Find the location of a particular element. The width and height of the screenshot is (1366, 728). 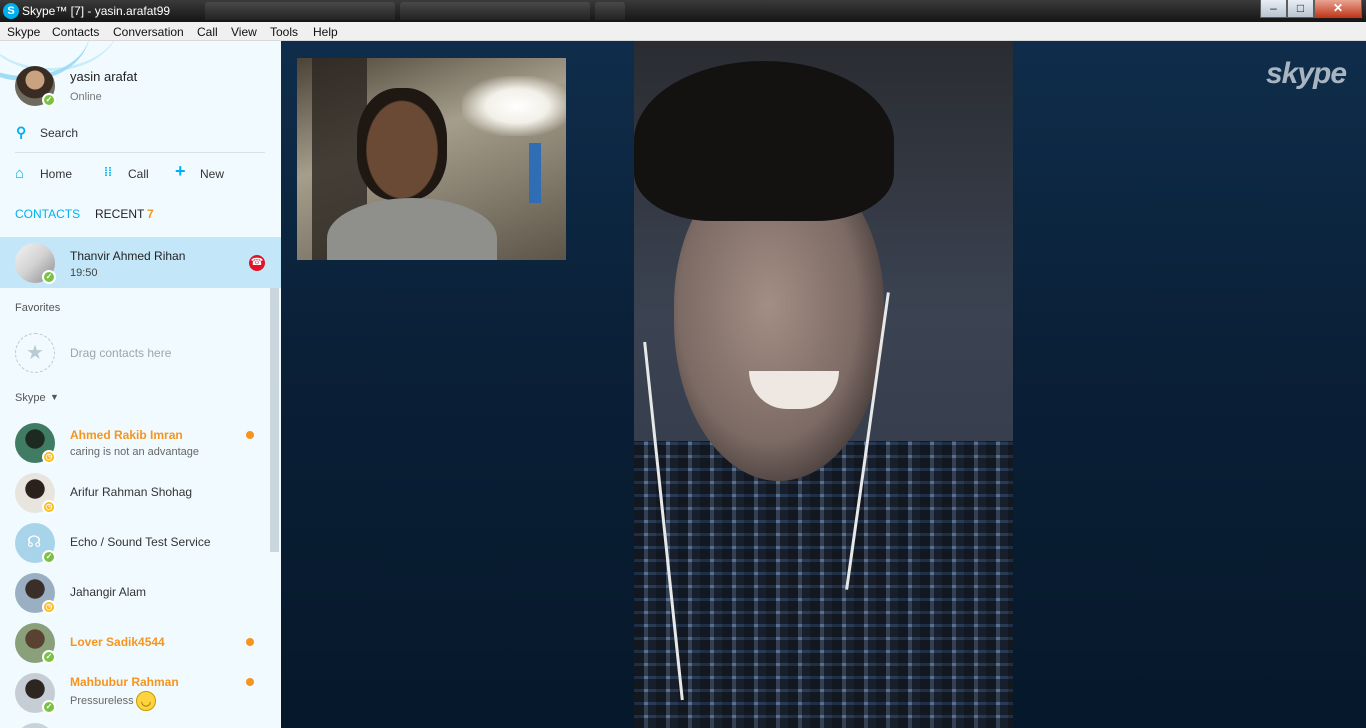

divider is located at coordinates (140, 152).